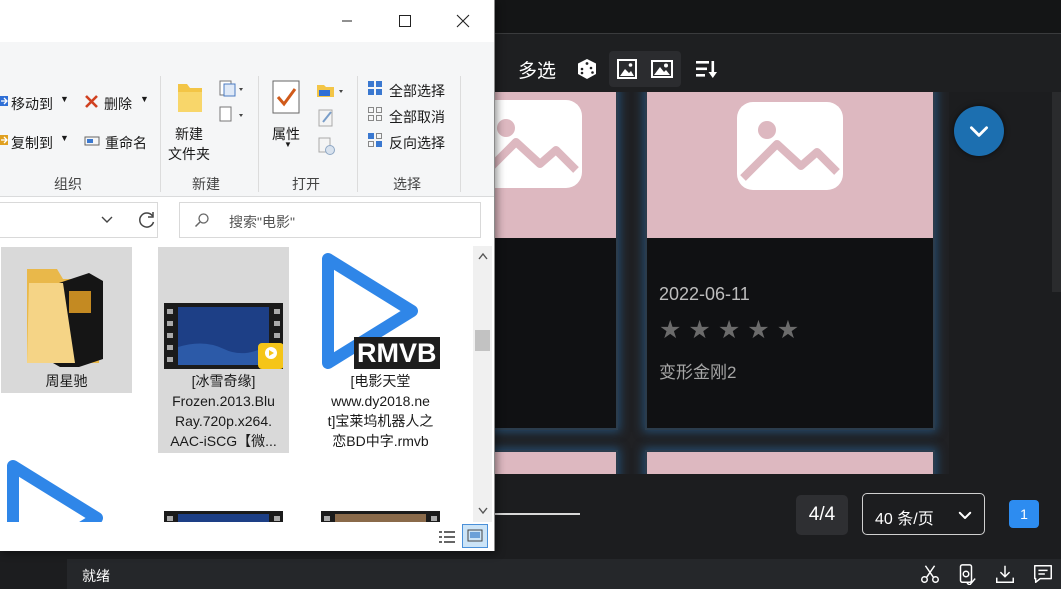  Describe the element at coordinates (706, 69) in the screenshot. I see `sort-list-icon` at that location.